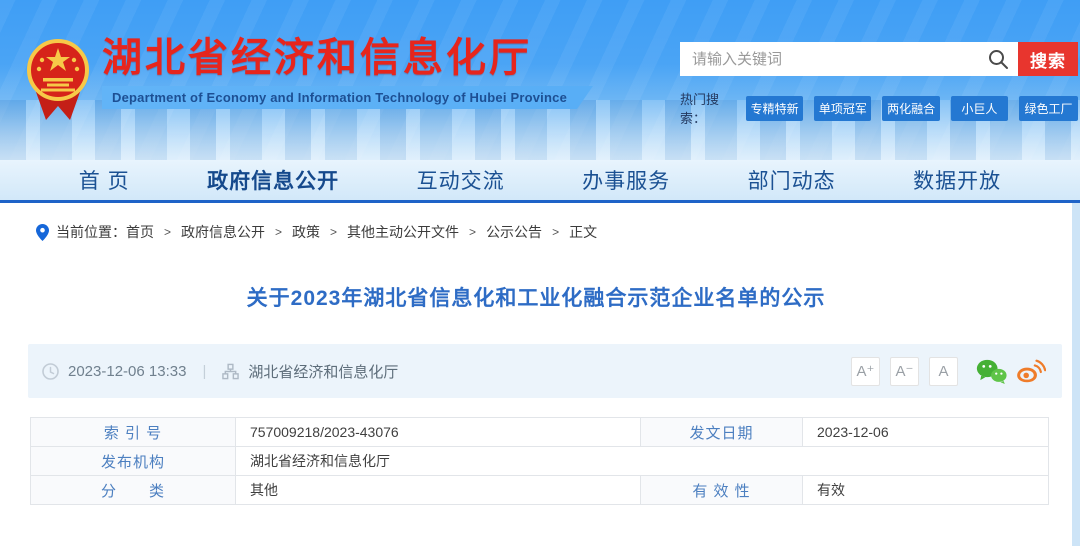  I want to click on search-input, so click(849, 59).